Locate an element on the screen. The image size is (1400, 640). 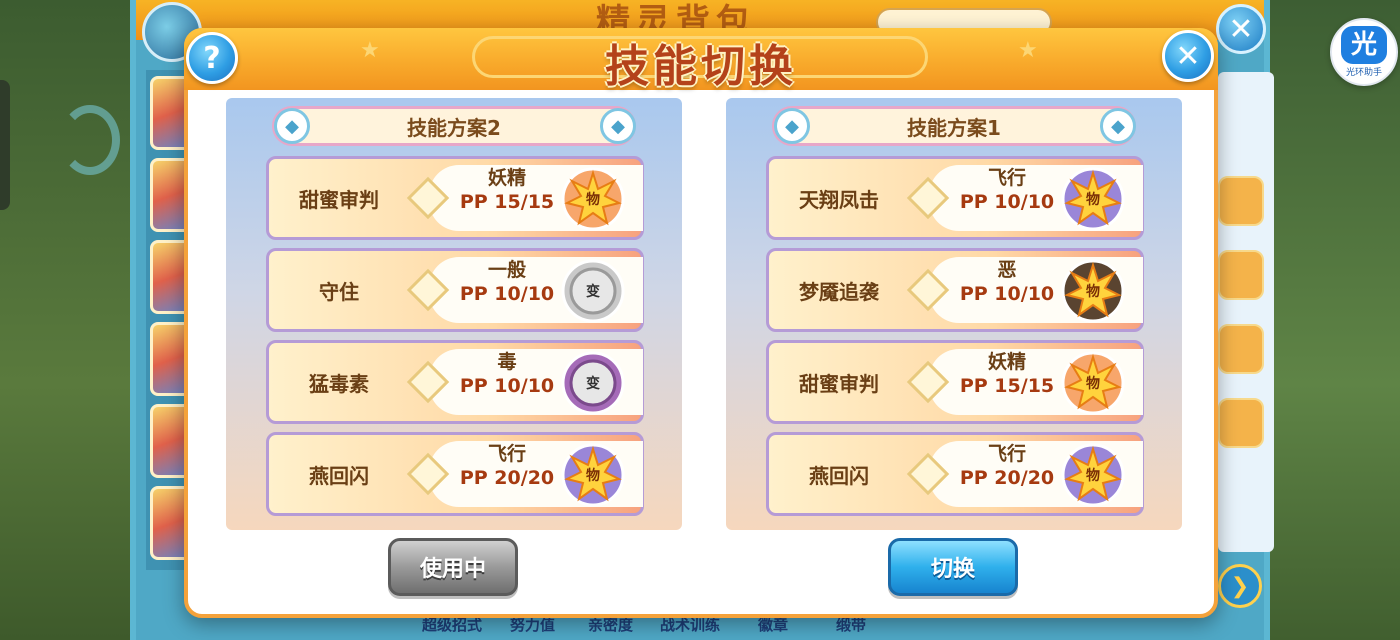
skill-name: 猛毒素 is located at coordinates (339, 383).